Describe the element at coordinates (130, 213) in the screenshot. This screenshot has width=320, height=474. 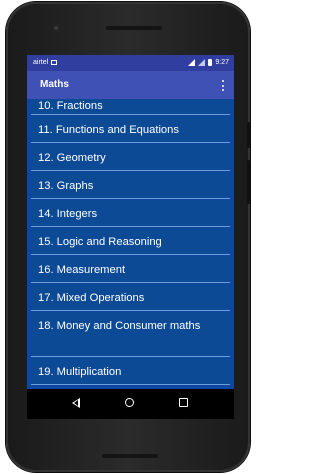
I see `list-item: 14. Integers` at that location.